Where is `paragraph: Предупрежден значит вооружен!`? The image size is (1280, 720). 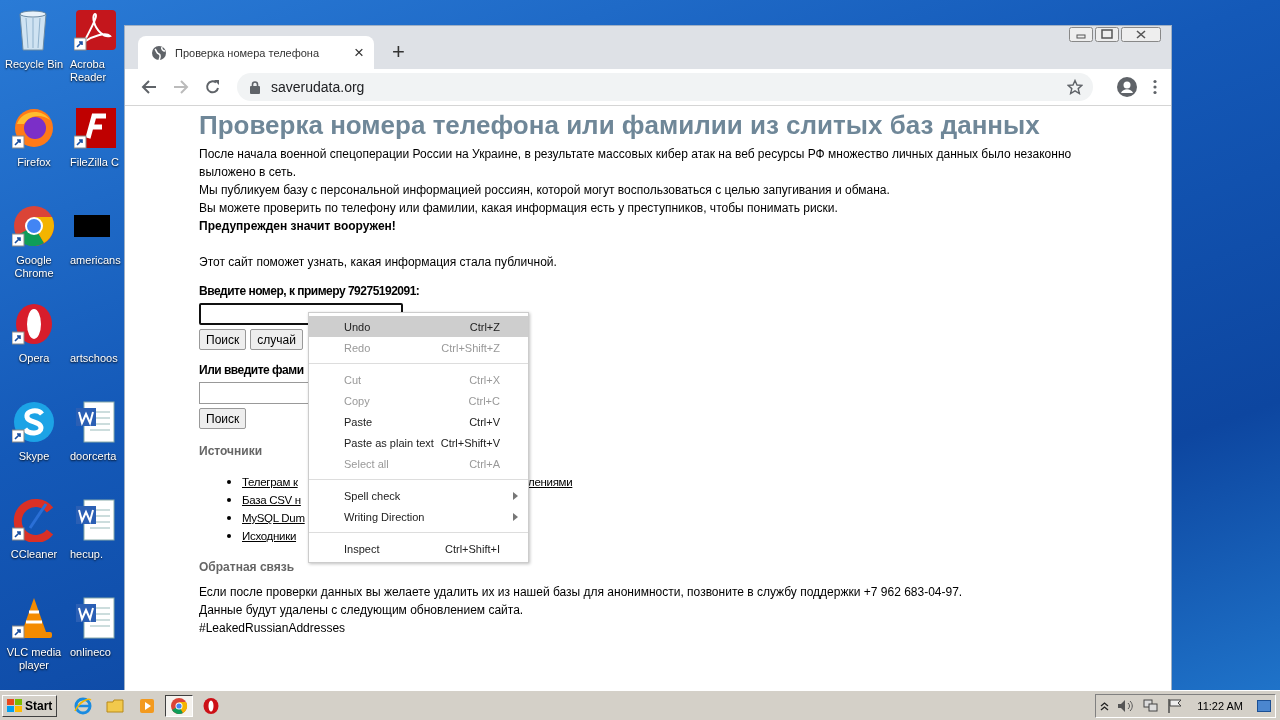 paragraph: Предупрежден значит вооружен! is located at coordinates (298, 226).